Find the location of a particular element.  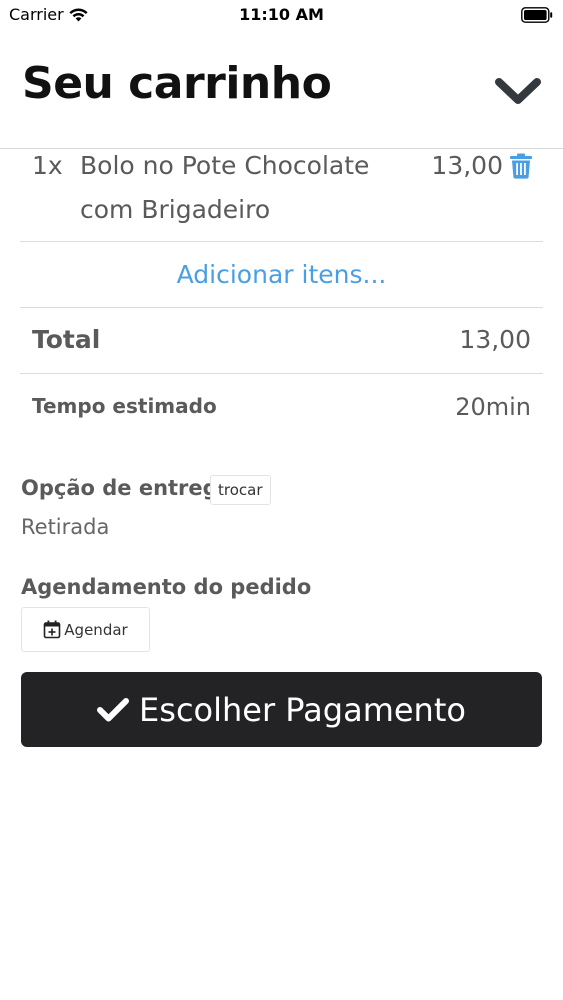

battery-icon is located at coordinates (537, 15).